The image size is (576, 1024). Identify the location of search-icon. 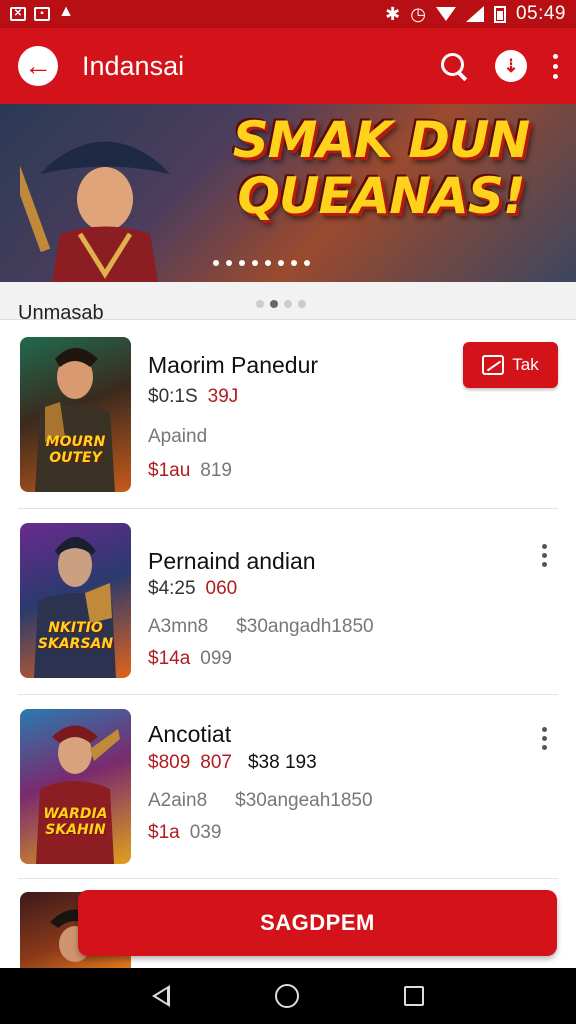
(454, 66).